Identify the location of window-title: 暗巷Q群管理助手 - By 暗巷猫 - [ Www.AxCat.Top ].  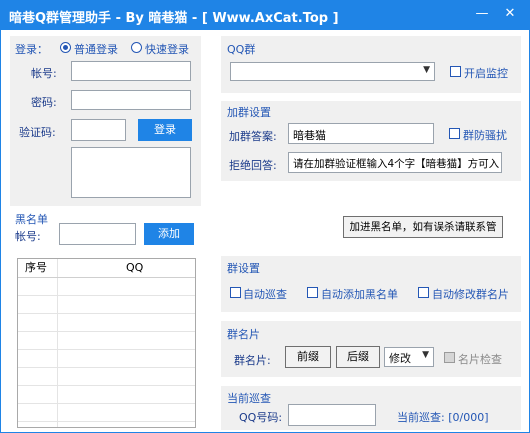
(174, 18).